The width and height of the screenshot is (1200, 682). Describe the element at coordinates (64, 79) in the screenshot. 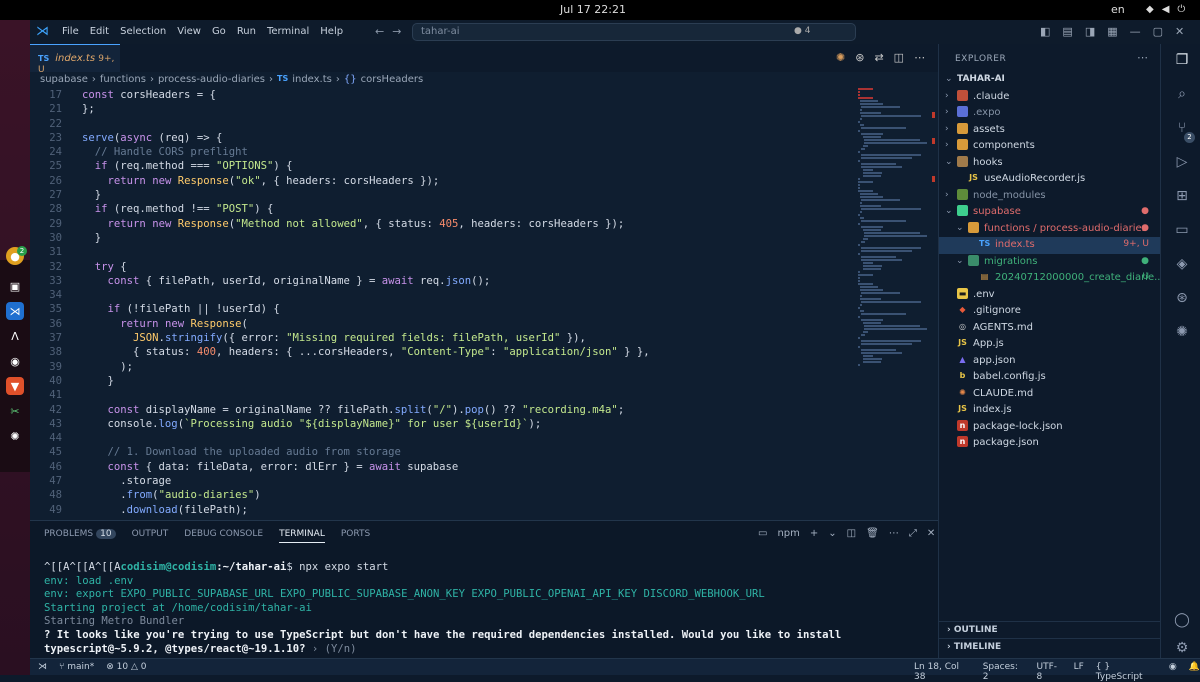

I see `breadcrumb-supabase: supabase` at that location.